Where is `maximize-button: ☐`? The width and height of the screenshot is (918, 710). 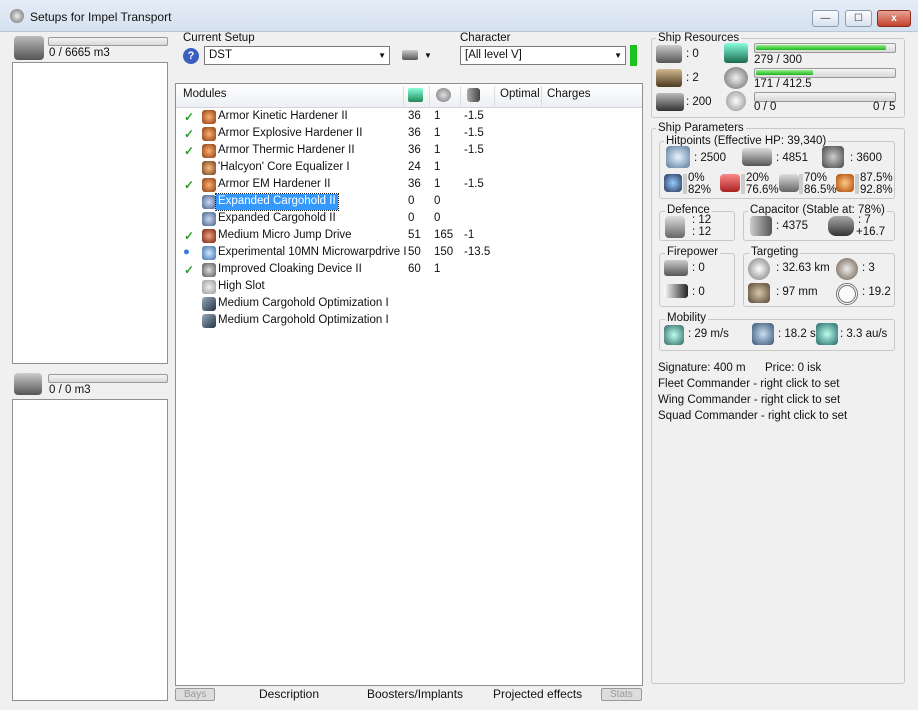
maximize-button: ☐ is located at coordinates (858, 18).